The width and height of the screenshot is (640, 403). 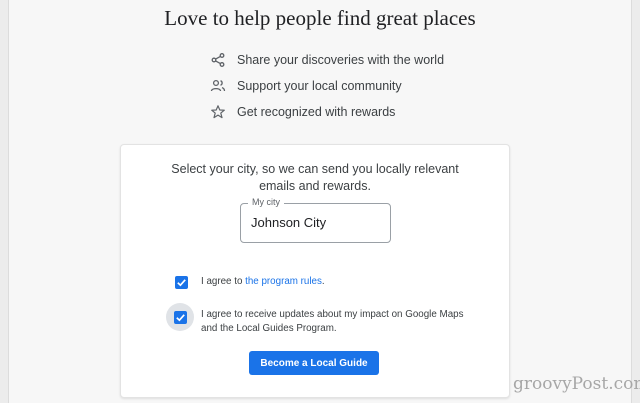 I want to click on become-local-guide-button: Become a Local Guide, so click(x=314, y=363).